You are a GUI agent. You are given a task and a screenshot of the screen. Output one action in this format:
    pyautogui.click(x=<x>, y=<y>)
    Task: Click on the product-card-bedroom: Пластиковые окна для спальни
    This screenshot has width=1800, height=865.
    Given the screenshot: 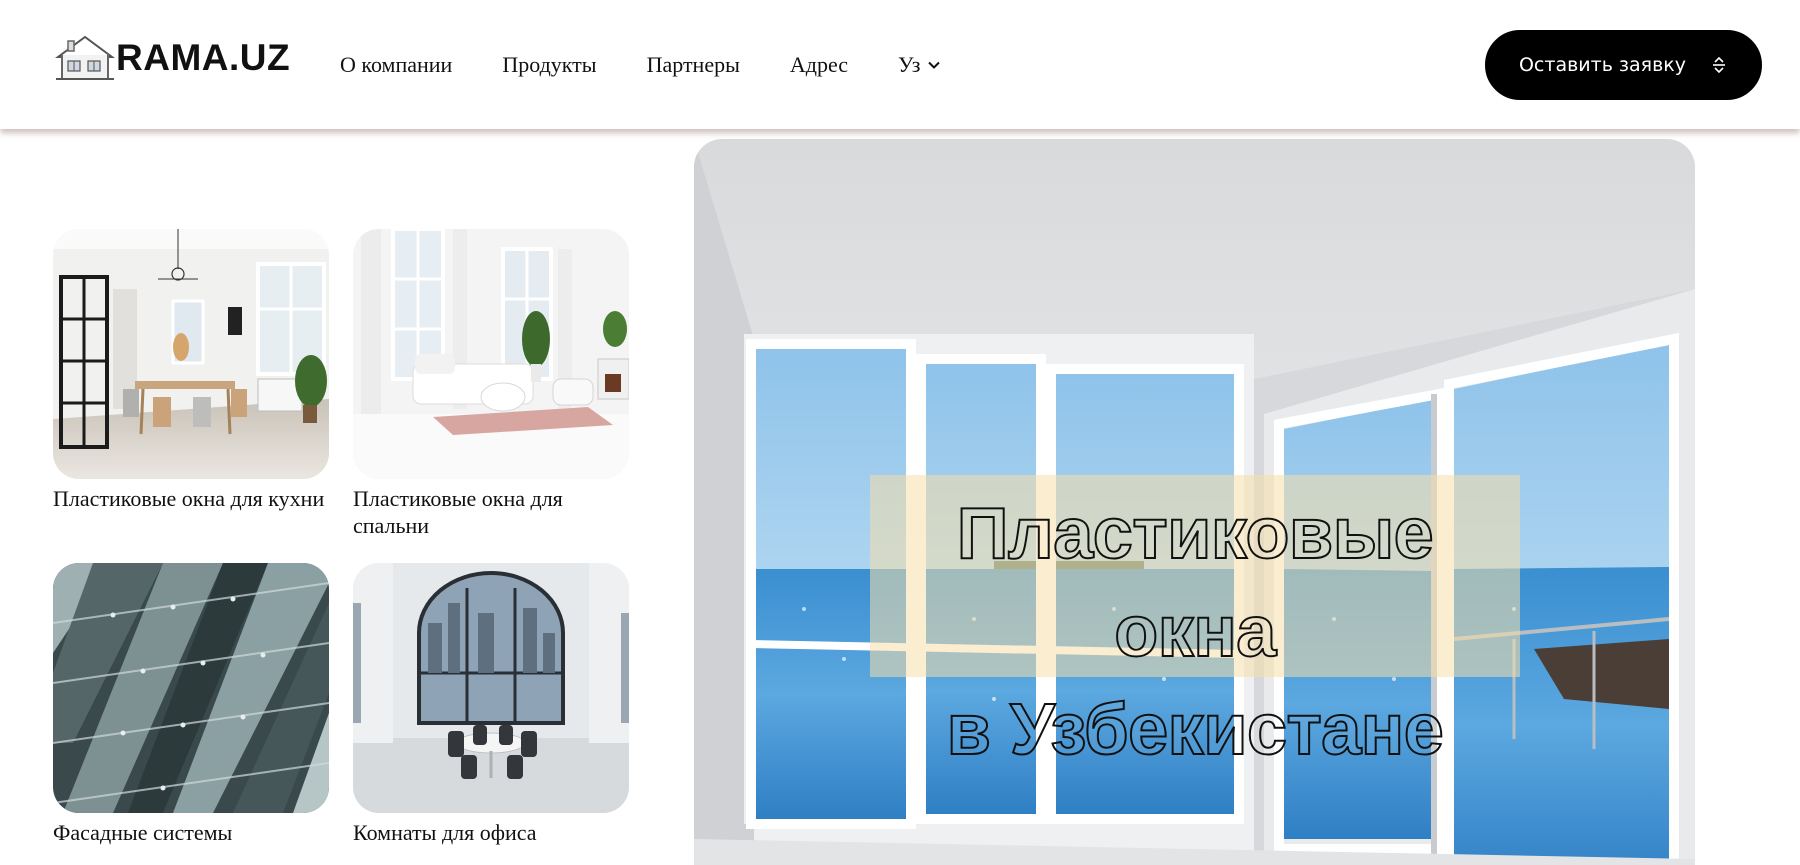 What is the action you would take?
    pyautogui.click(x=491, y=384)
    